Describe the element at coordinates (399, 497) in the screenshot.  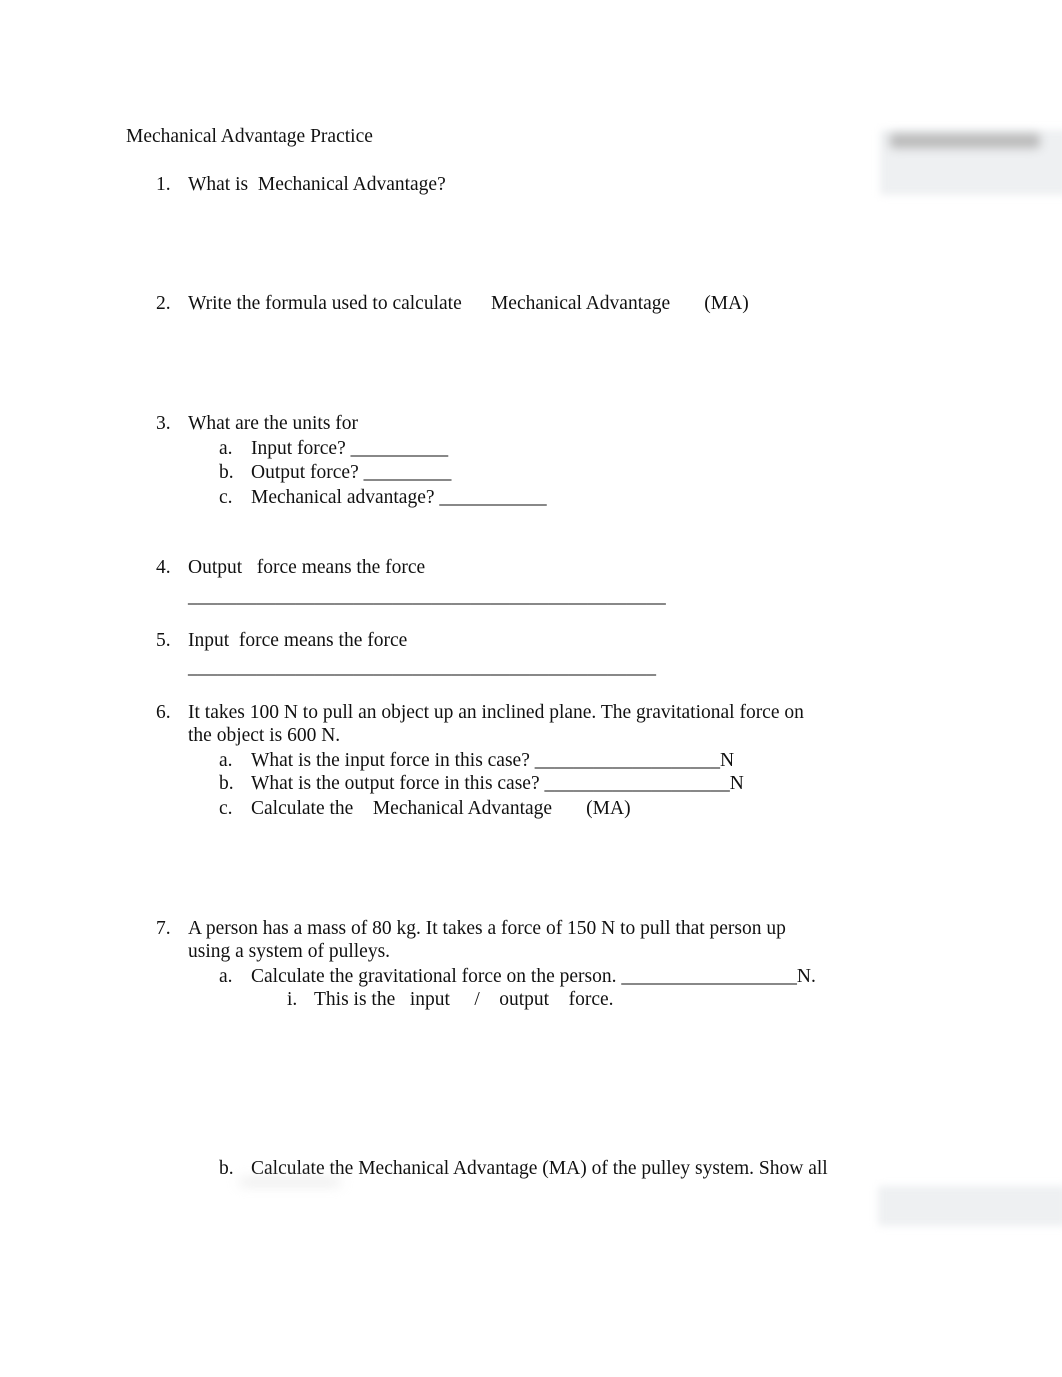
I see `subquestion-text: Mechanical advantage? ___________` at that location.